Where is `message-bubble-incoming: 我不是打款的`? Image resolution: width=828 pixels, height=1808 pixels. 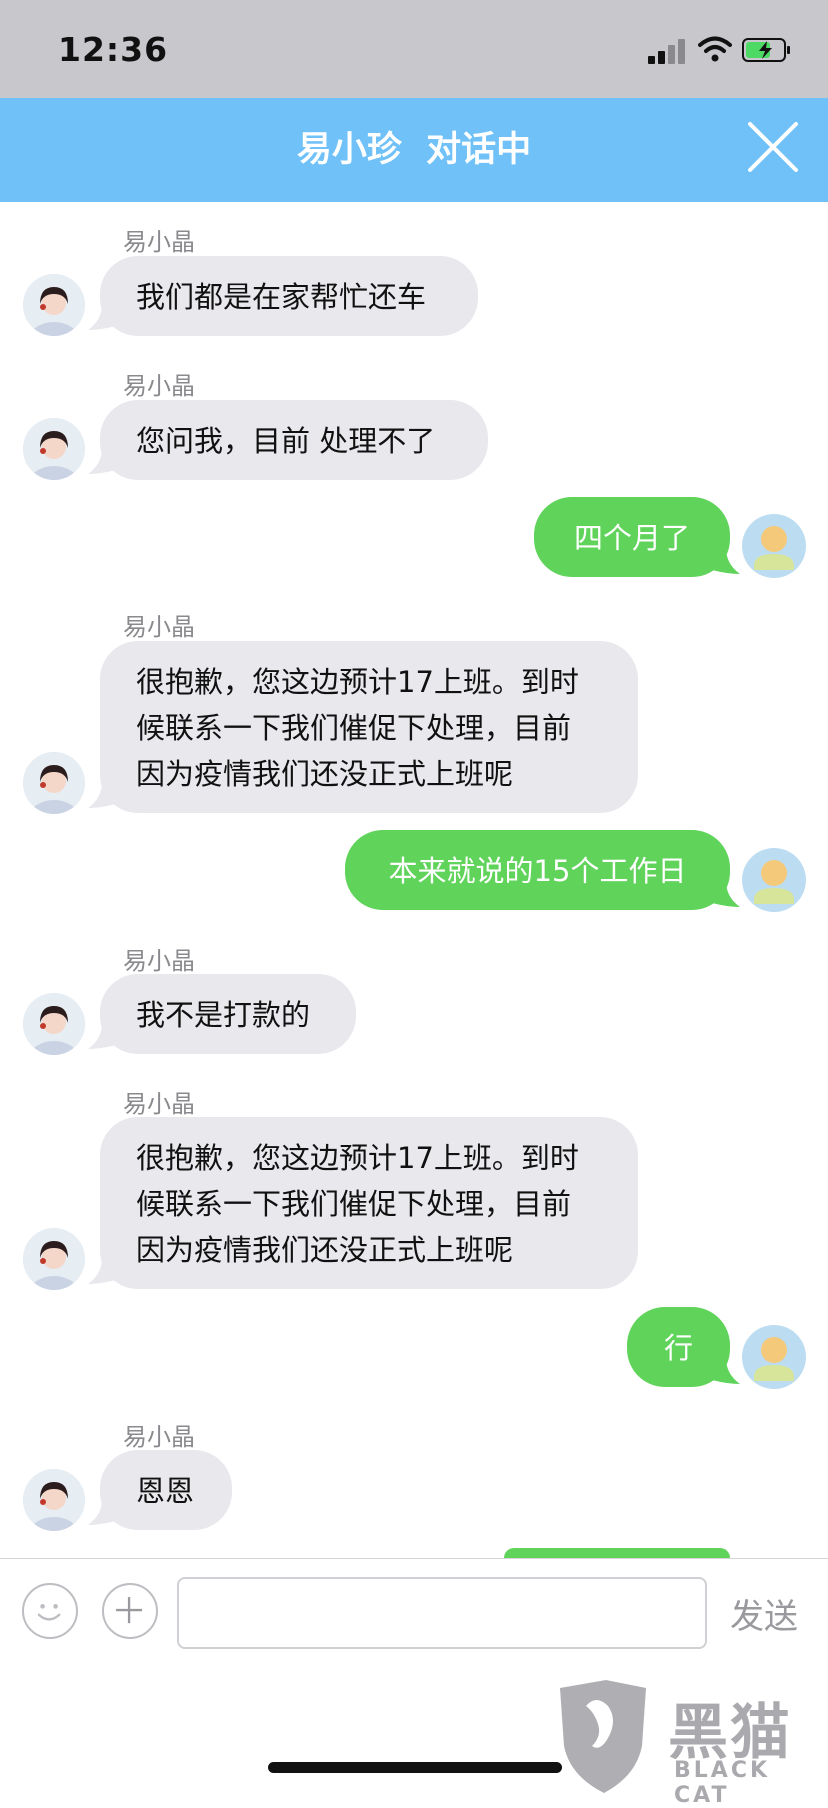
message-bubble-incoming: 我不是打款的 is located at coordinates (228, 1014).